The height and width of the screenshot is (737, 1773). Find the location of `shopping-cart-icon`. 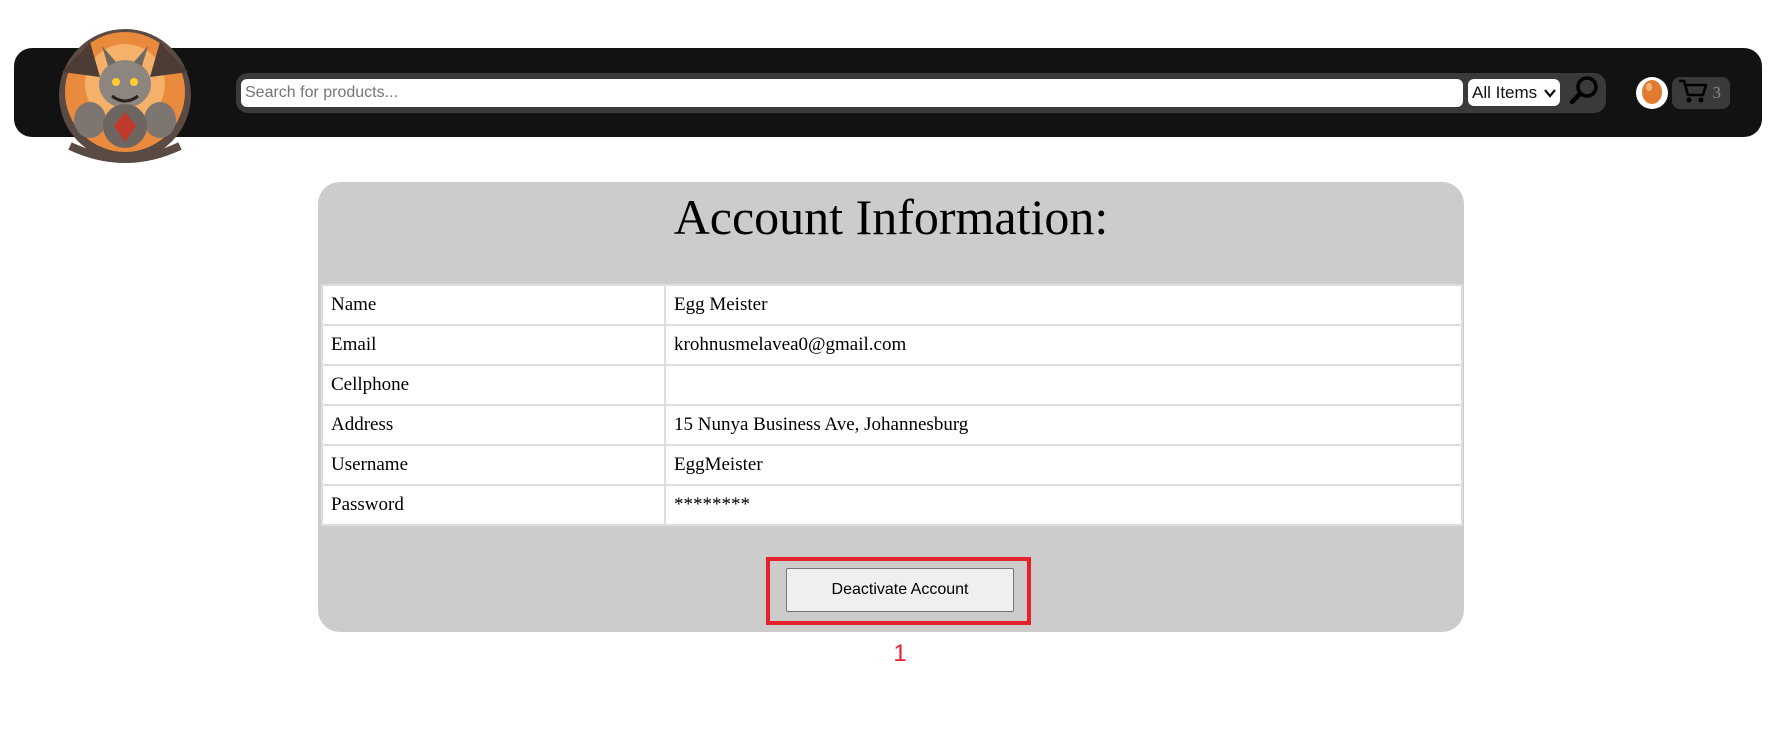

shopping-cart-icon is located at coordinates (1693, 93).